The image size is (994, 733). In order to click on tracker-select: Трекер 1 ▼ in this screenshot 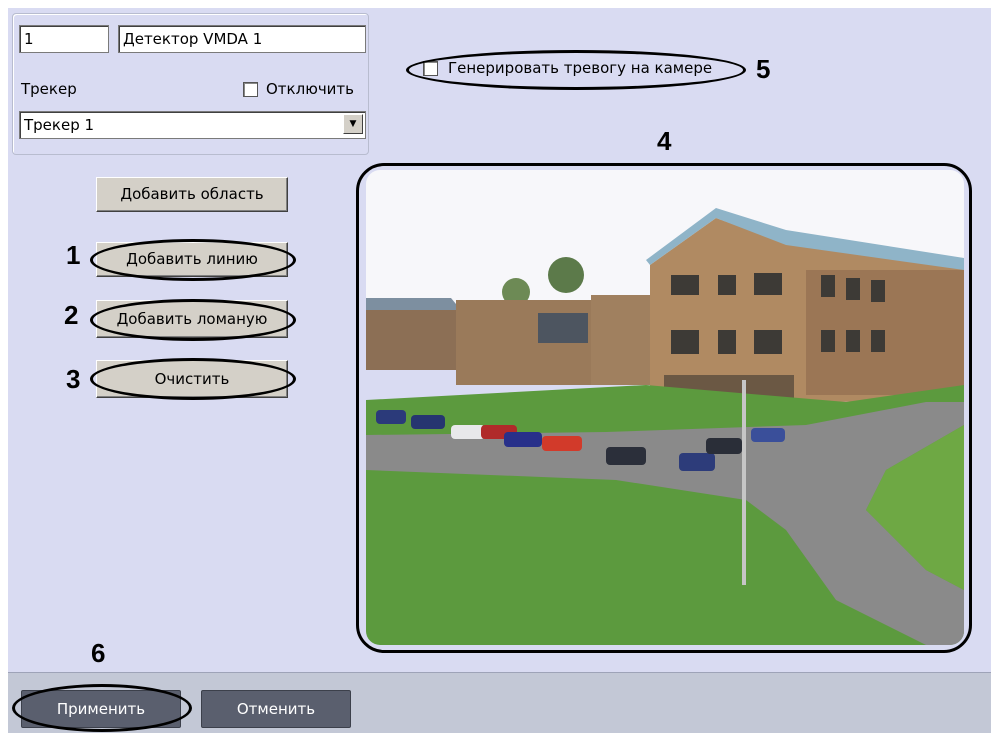, I will do `click(192, 125)`.